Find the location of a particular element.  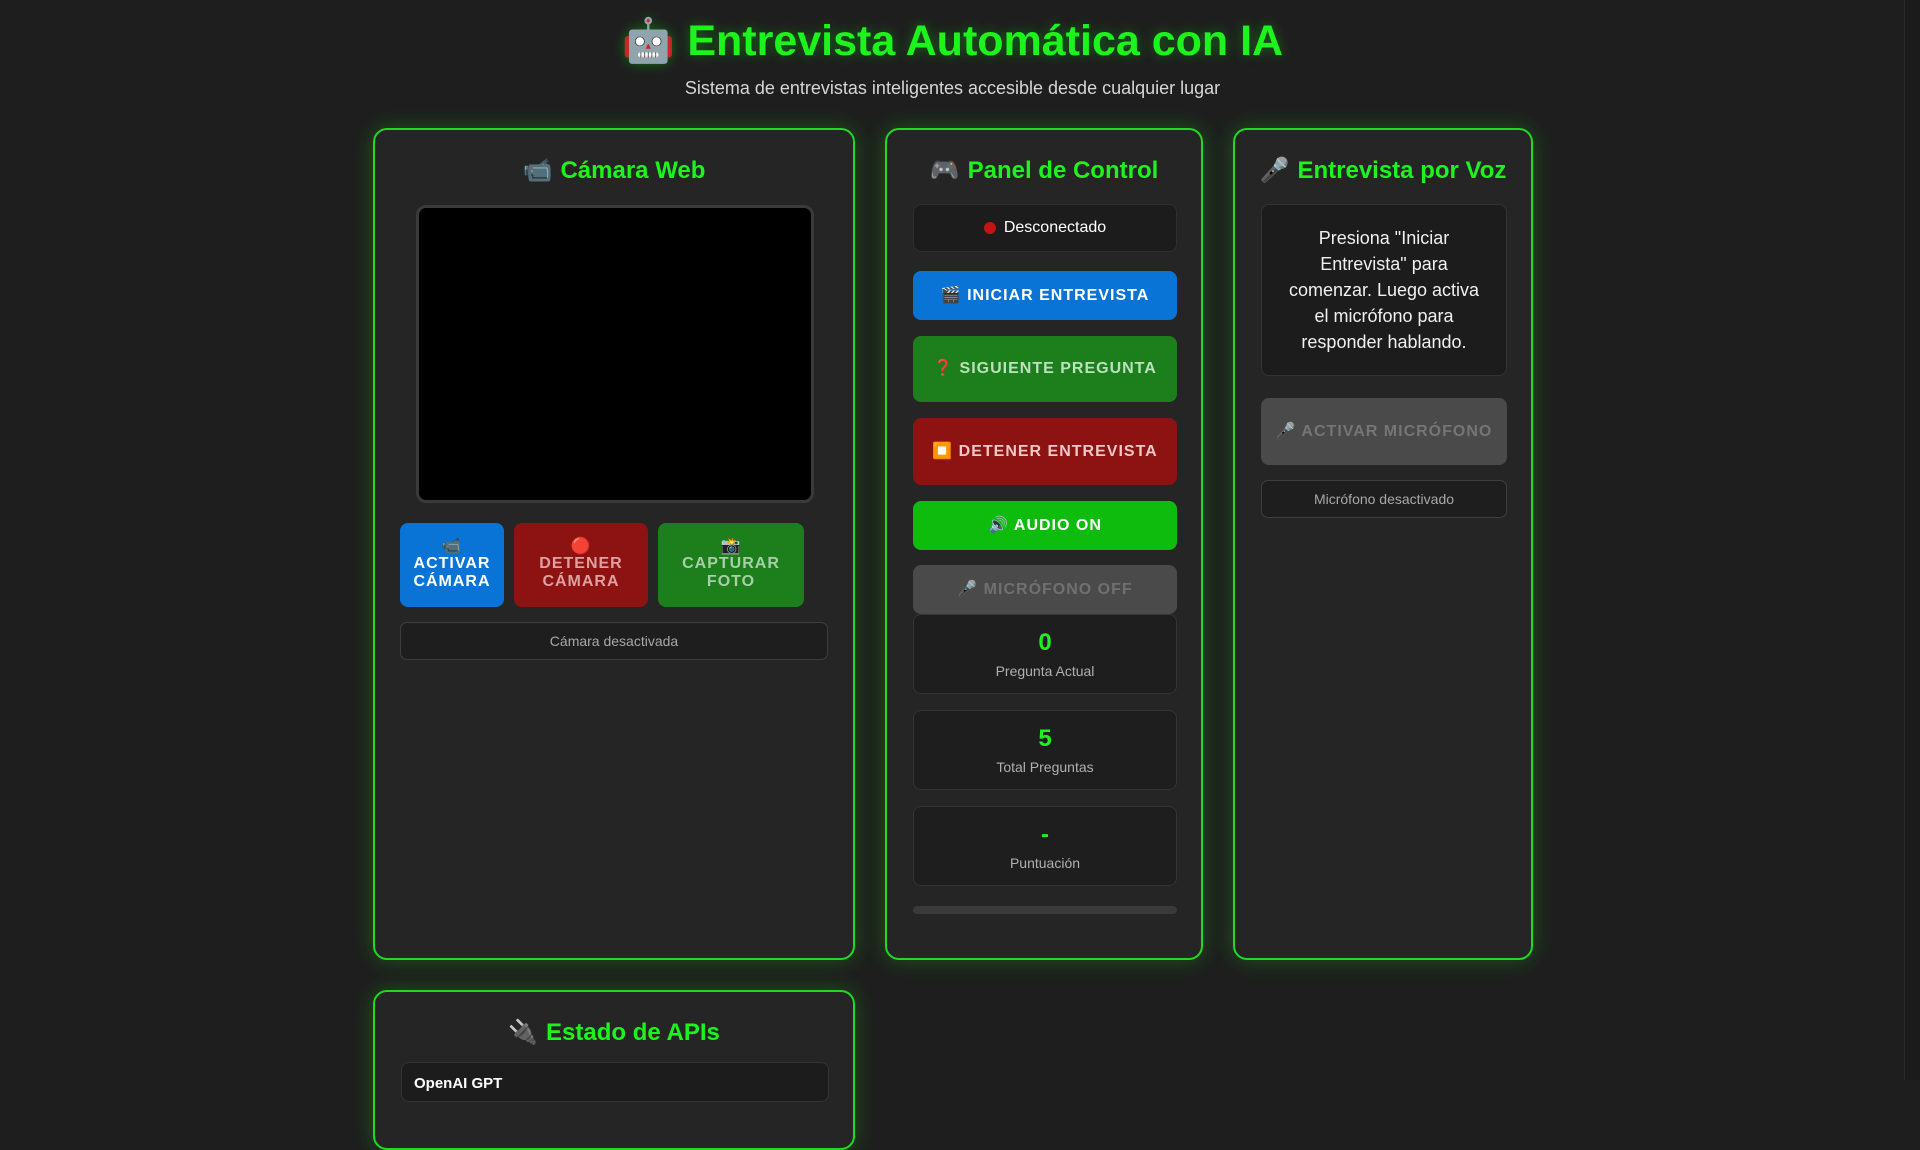

current-question-label: Pregunta Actual is located at coordinates (1045, 671).